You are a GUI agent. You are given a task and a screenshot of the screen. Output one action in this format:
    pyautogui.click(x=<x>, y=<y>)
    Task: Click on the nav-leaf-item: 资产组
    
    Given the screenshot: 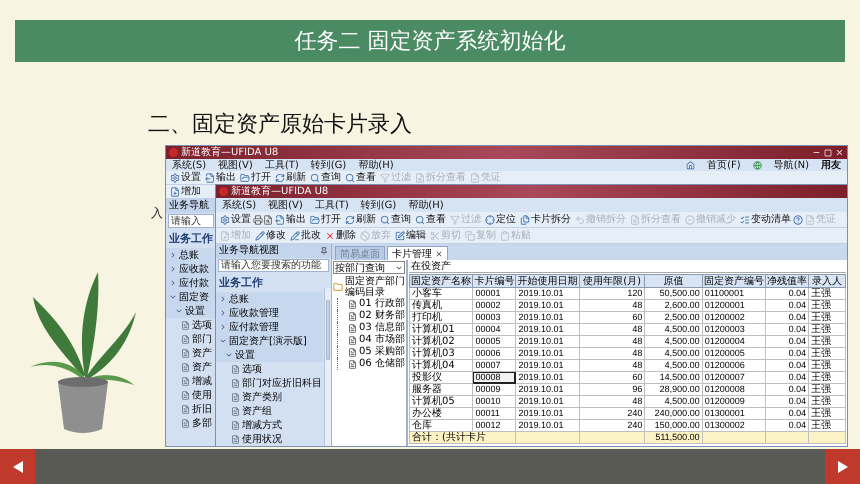 What is the action you would take?
    pyautogui.click(x=269, y=411)
    